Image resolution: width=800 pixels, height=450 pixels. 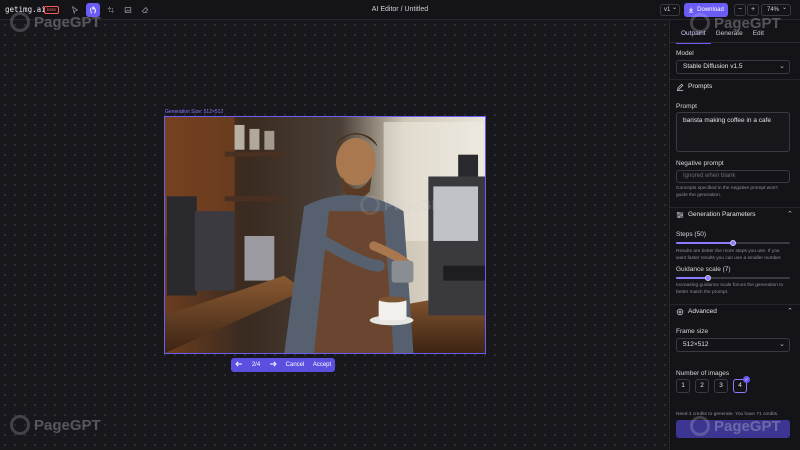 I want to click on generation-parameters-title: Generation Parameters, so click(x=722, y=214).